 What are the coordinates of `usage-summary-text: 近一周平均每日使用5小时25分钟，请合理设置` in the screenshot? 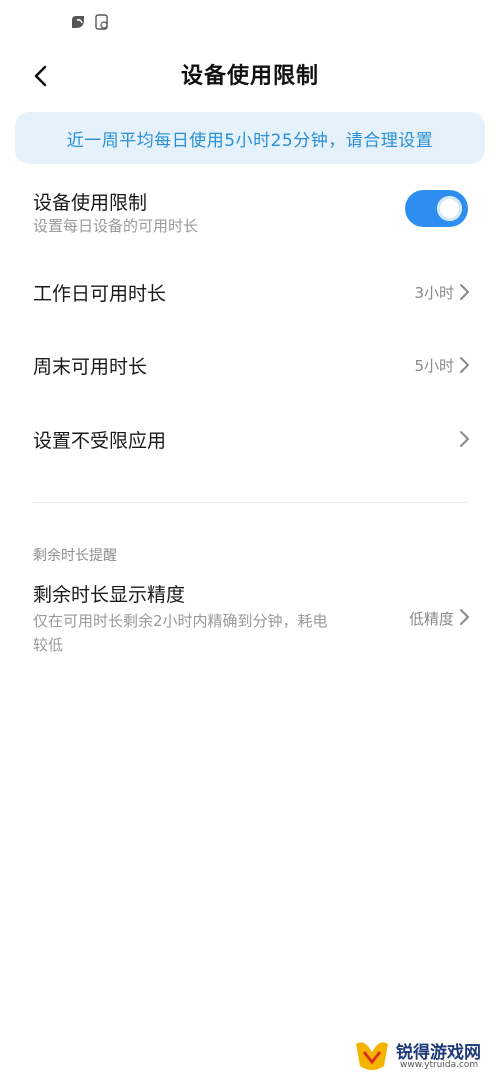 It's located at (250, 140).